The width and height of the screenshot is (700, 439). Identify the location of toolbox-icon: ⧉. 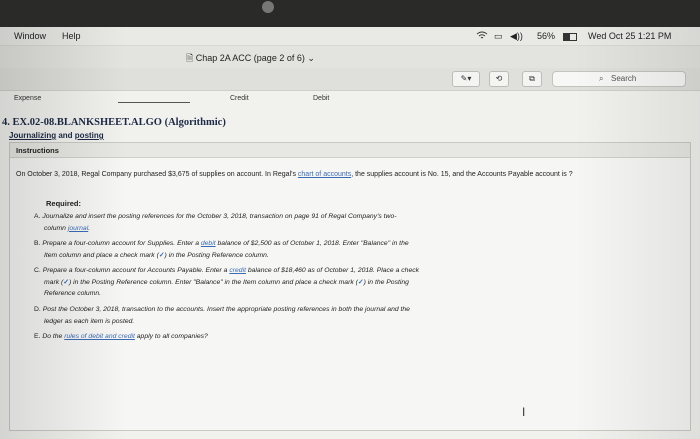
(532, 78).